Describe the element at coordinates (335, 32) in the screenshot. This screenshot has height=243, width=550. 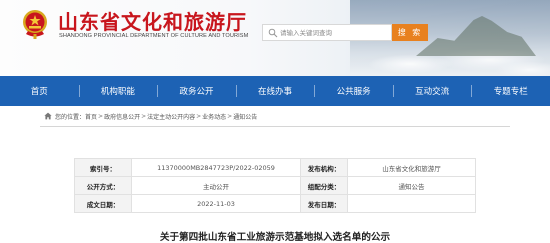
I see `search-input` at that location.